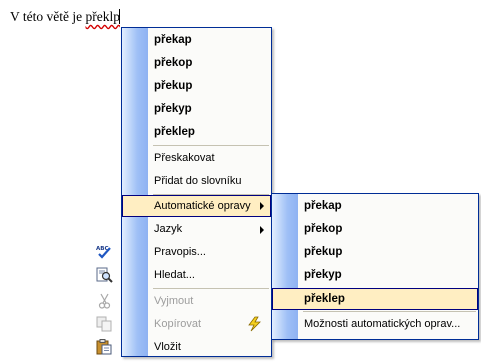  What do you see at coordinates (48, 16) in the screenshot?
I see `document-text: V této větě je` at bounding box center [48, 16].